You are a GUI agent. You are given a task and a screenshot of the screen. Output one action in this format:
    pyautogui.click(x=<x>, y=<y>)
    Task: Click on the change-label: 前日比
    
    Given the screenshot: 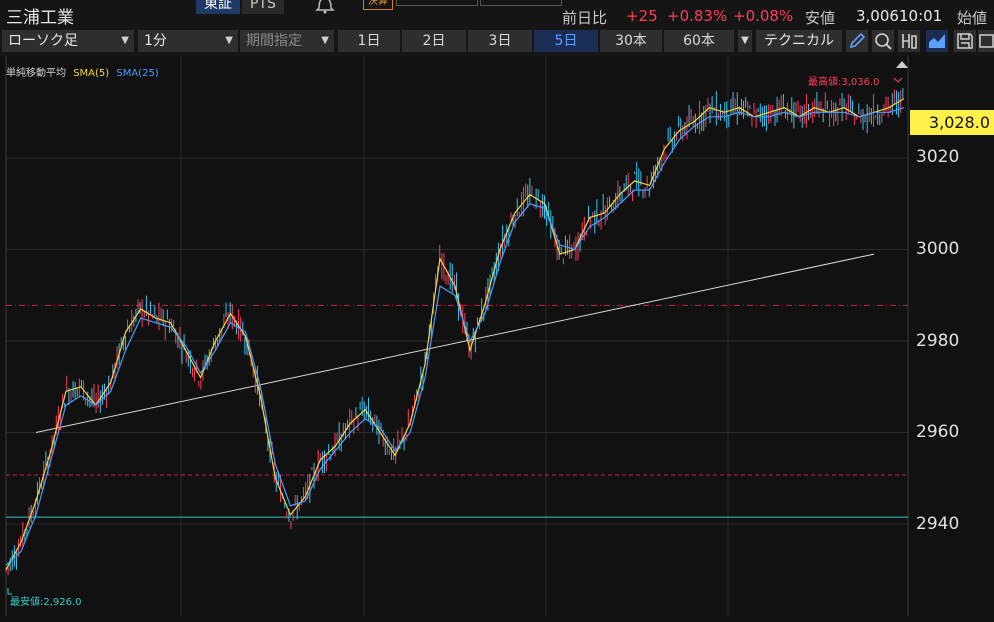 What is the action you would take?
    pyautogui.click(x=585, y=18)
    